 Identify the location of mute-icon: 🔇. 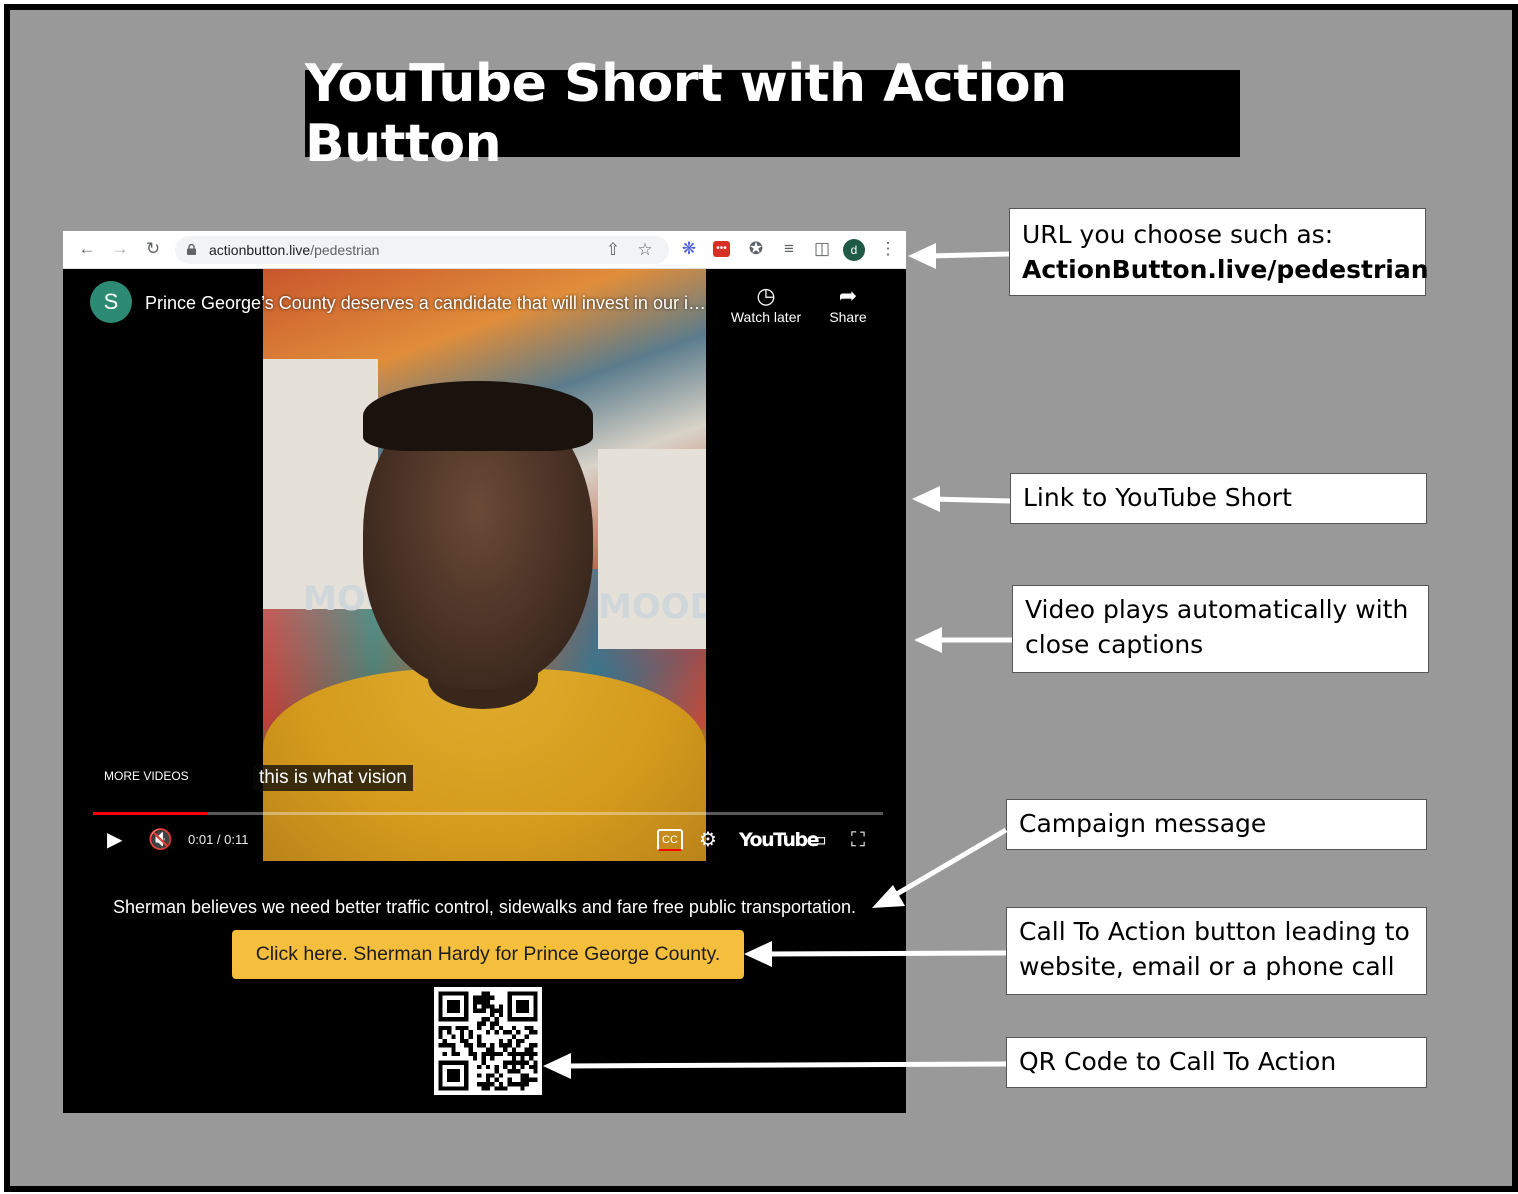
(160, 840).